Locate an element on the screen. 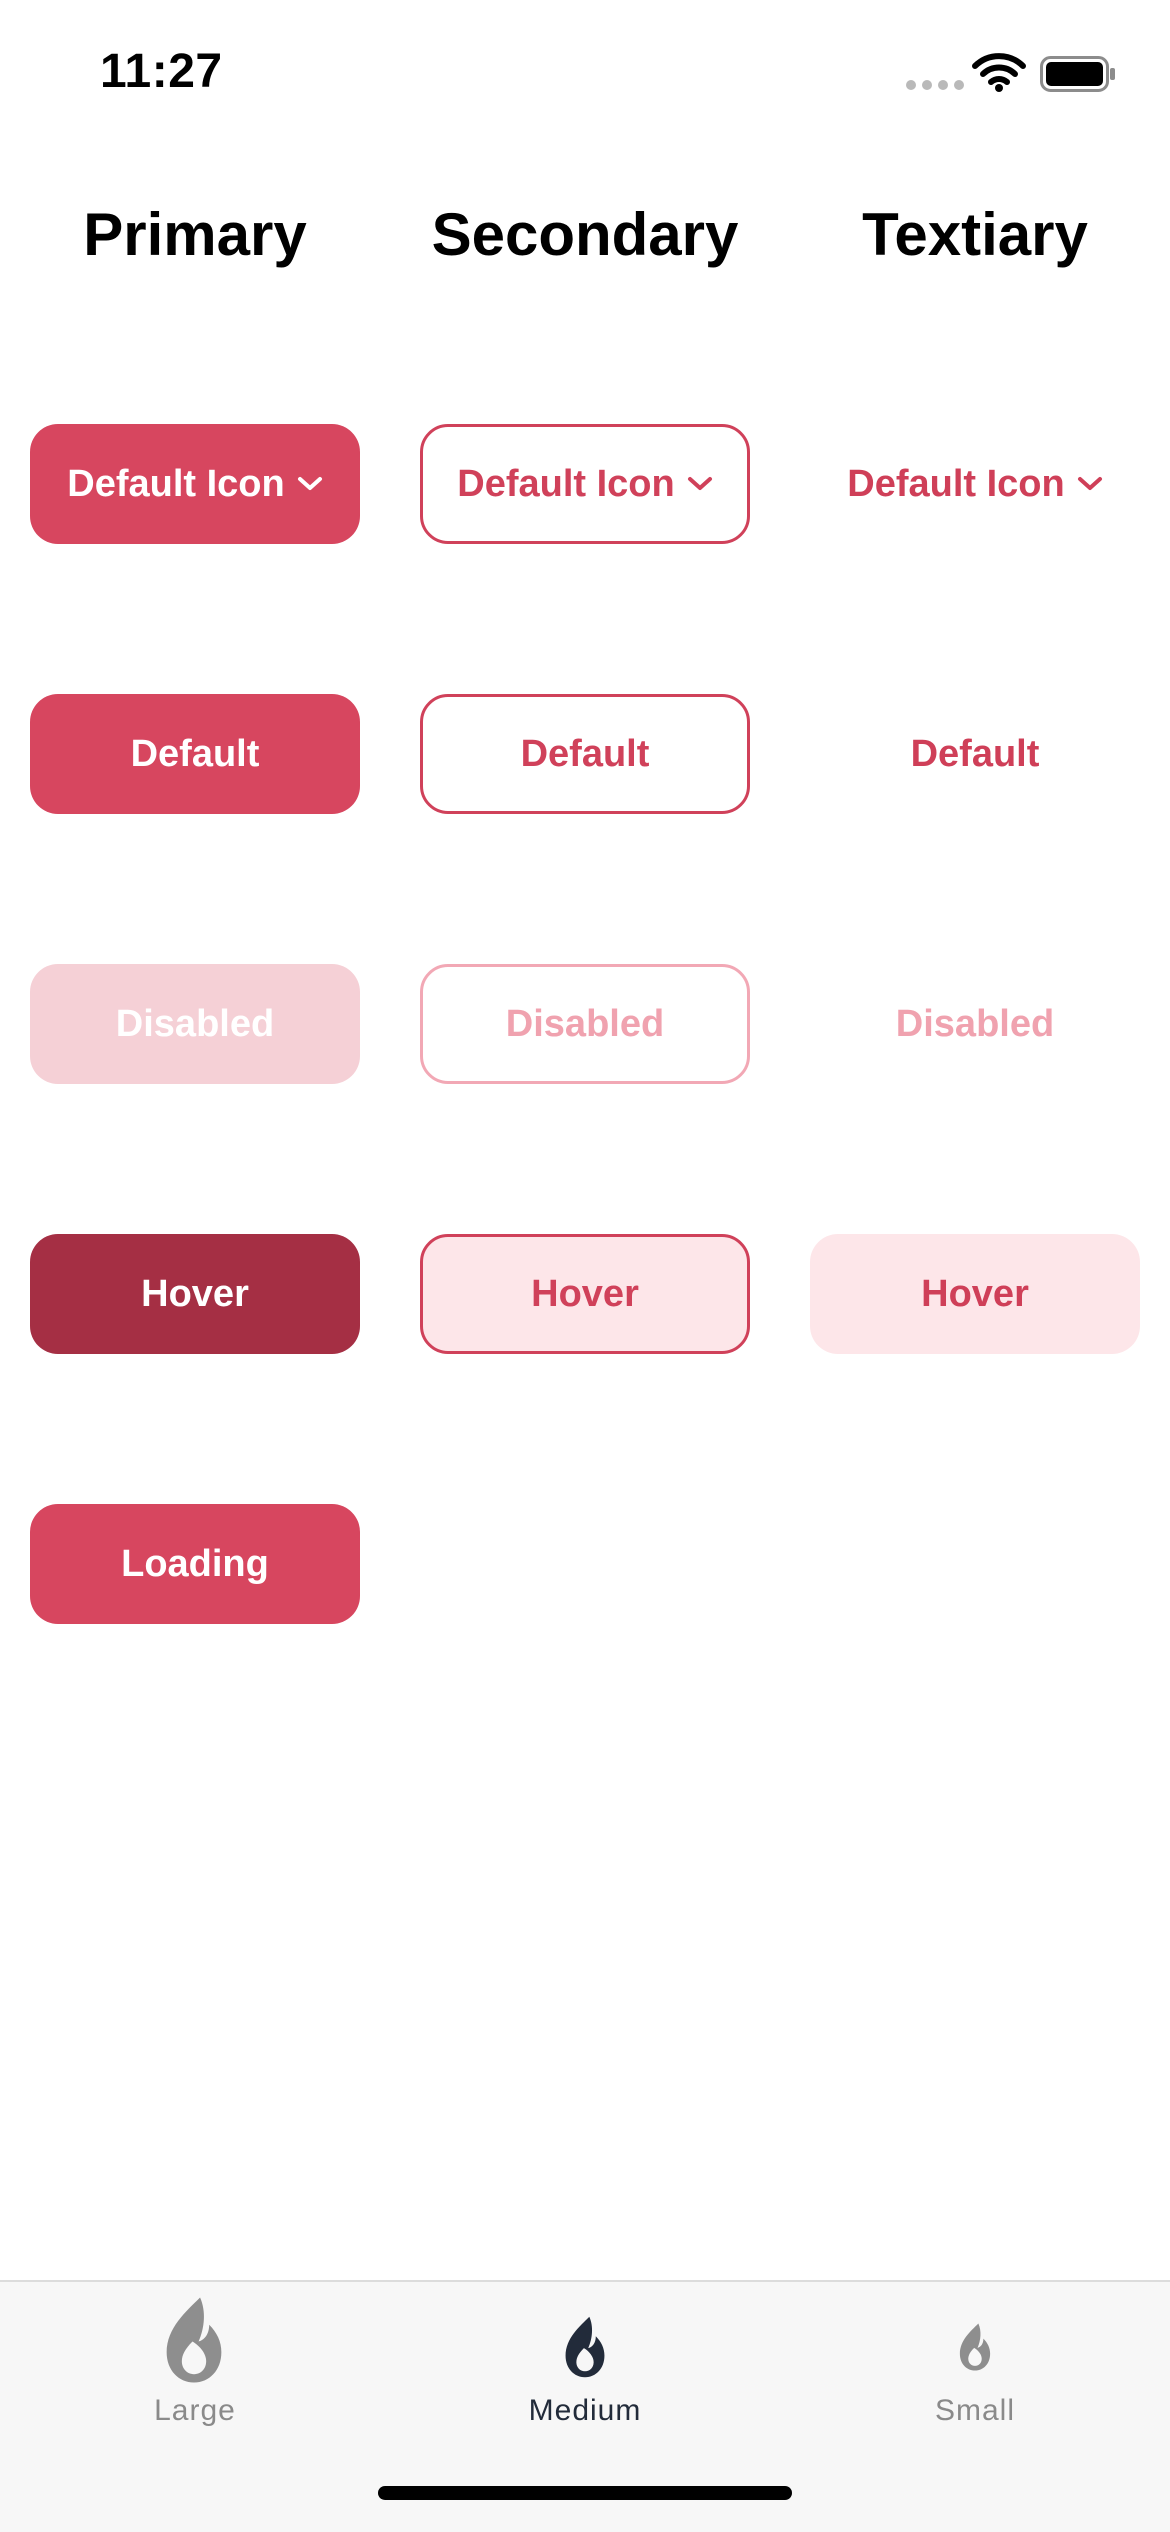 The width and height of the screenshot is (1170, 2532). primary-heading: Primary is located at coordinates (195, 234).